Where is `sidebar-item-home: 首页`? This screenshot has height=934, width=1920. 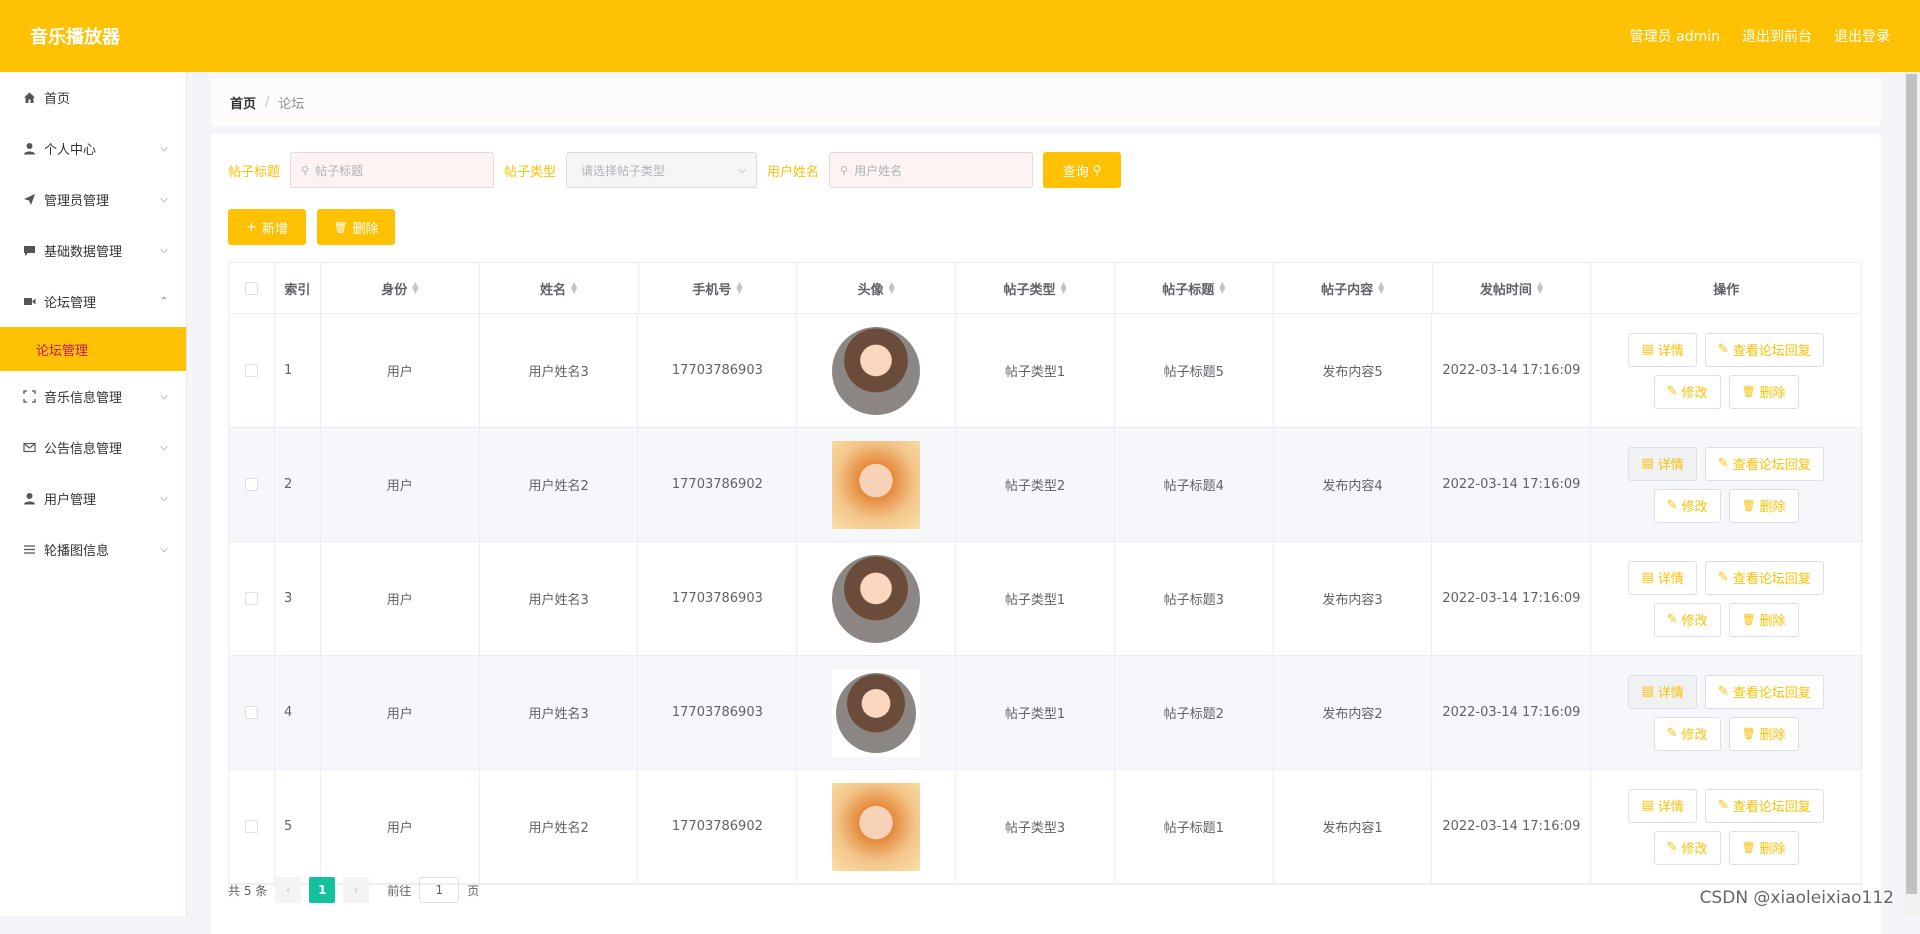
sidebar-item-home: 首页 is located at coordinates (93, 97).